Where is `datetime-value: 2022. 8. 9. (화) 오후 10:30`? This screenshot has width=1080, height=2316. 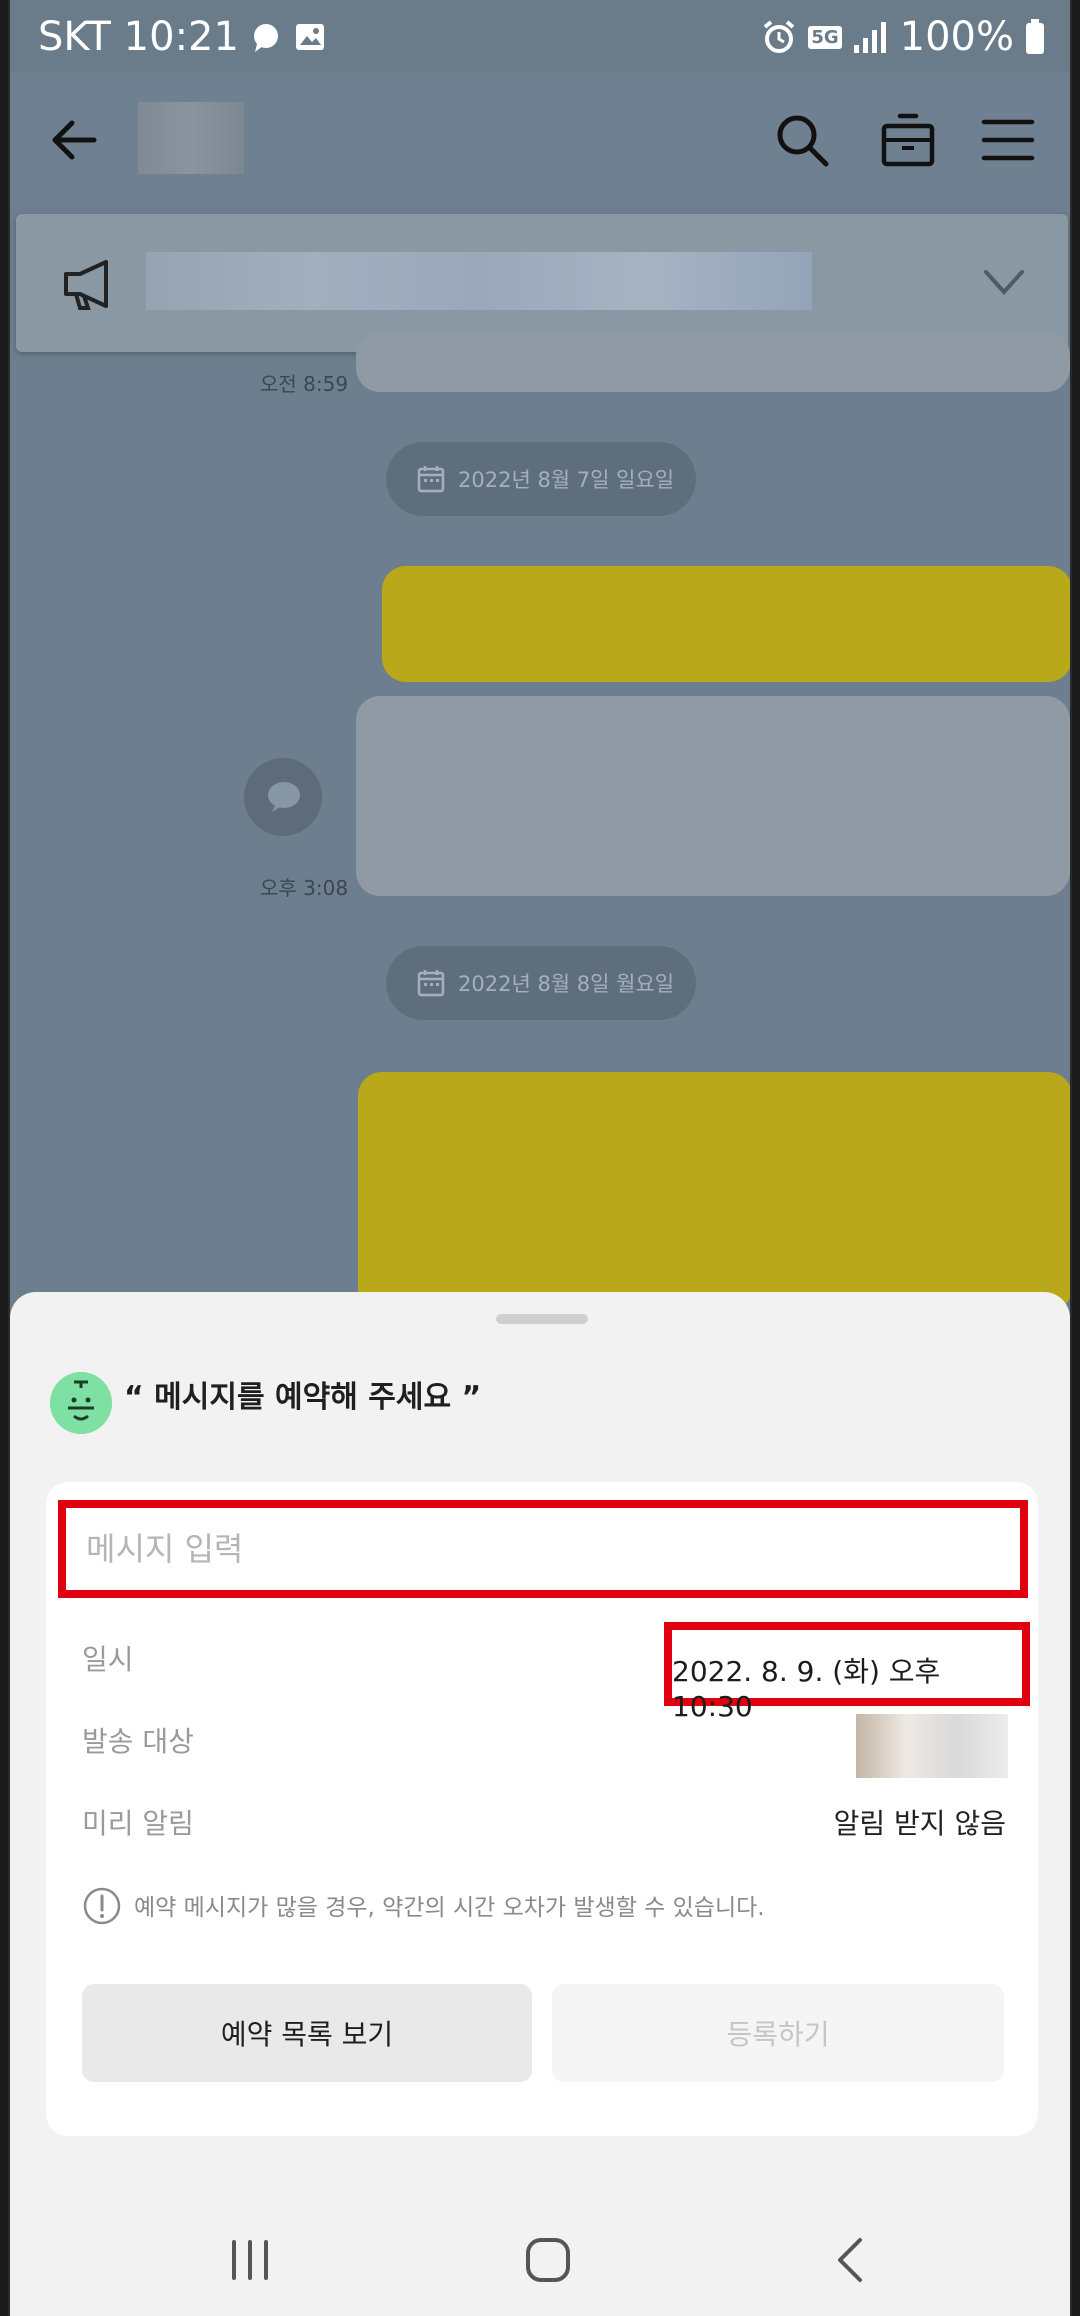
datetime-value: 2022. 8. 9. (화) 오후 10:30 is located at coordinates (806, 1689).